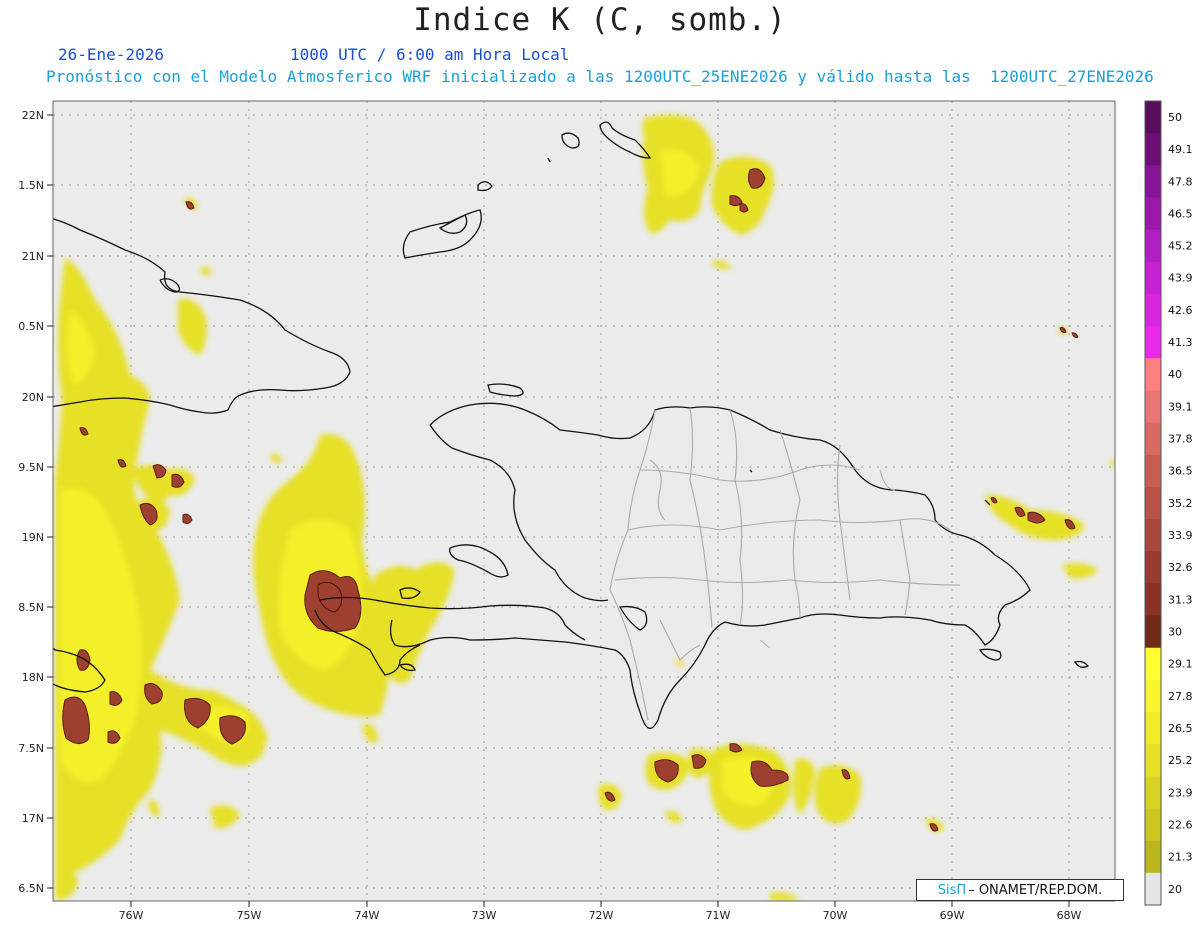  What do you see at coordinates (952, 890) in the screenshot?
I see `sispi-logo: SisΠ` at bounding box center [952, 890].